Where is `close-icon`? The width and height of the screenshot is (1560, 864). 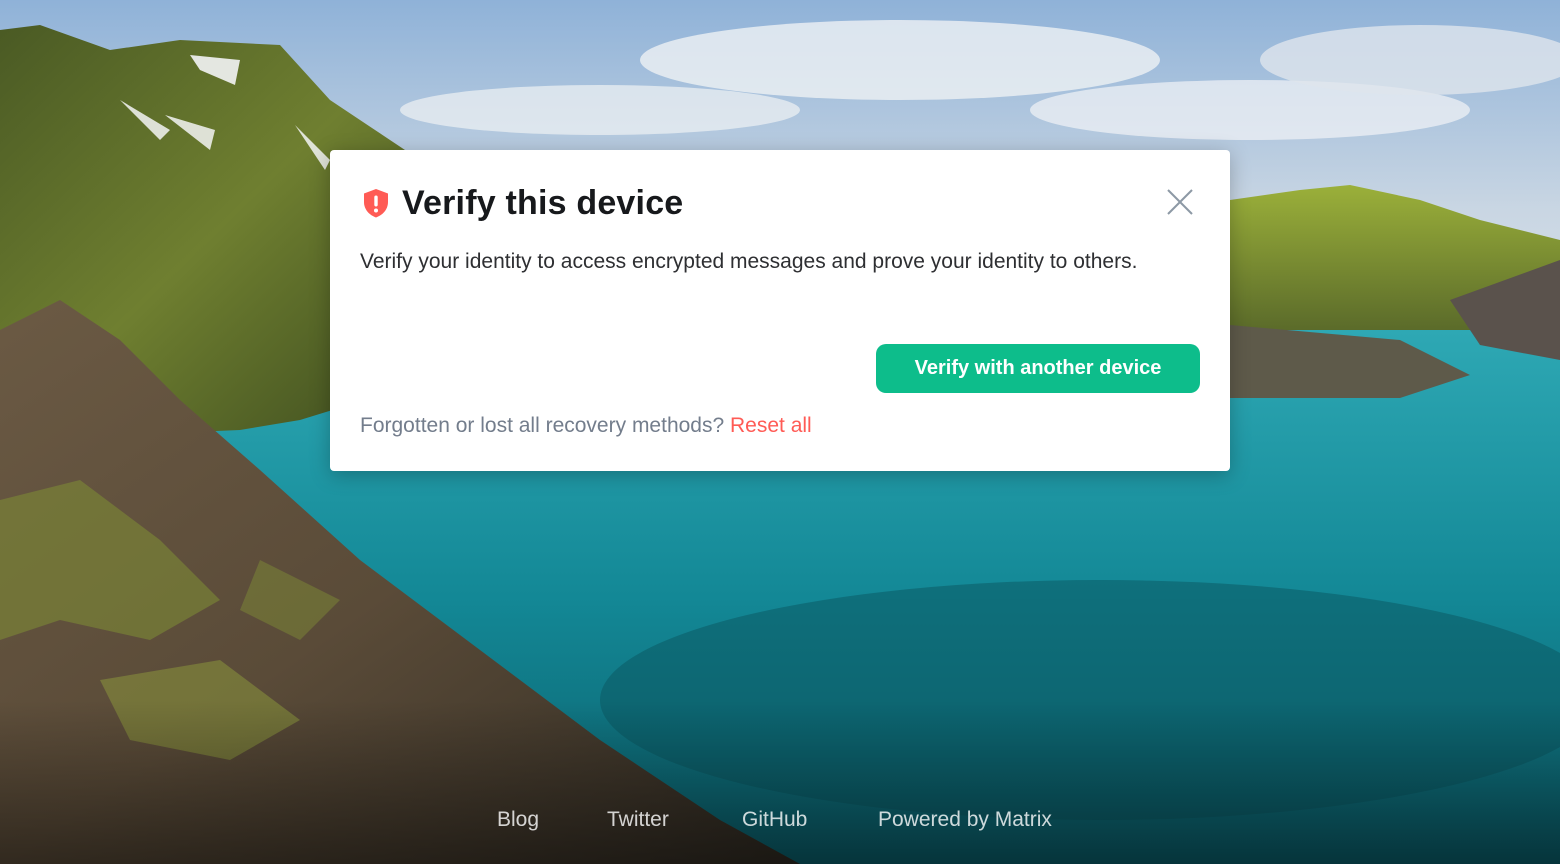
close-icon is located at coordinates (1180, 202).